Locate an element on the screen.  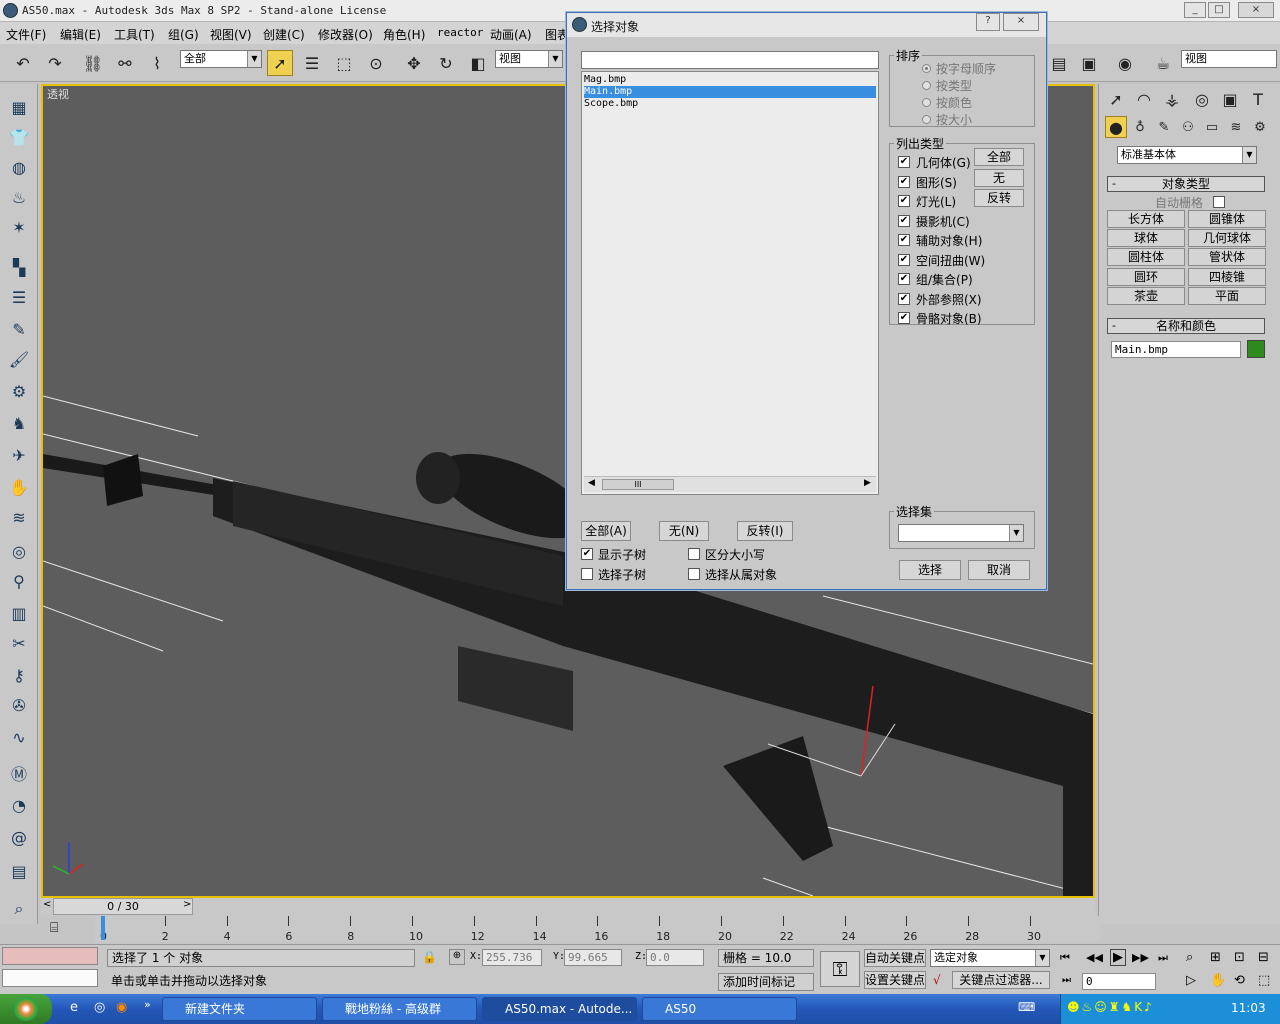
key-icon: ⚿ is located at coordinates (840, 969).